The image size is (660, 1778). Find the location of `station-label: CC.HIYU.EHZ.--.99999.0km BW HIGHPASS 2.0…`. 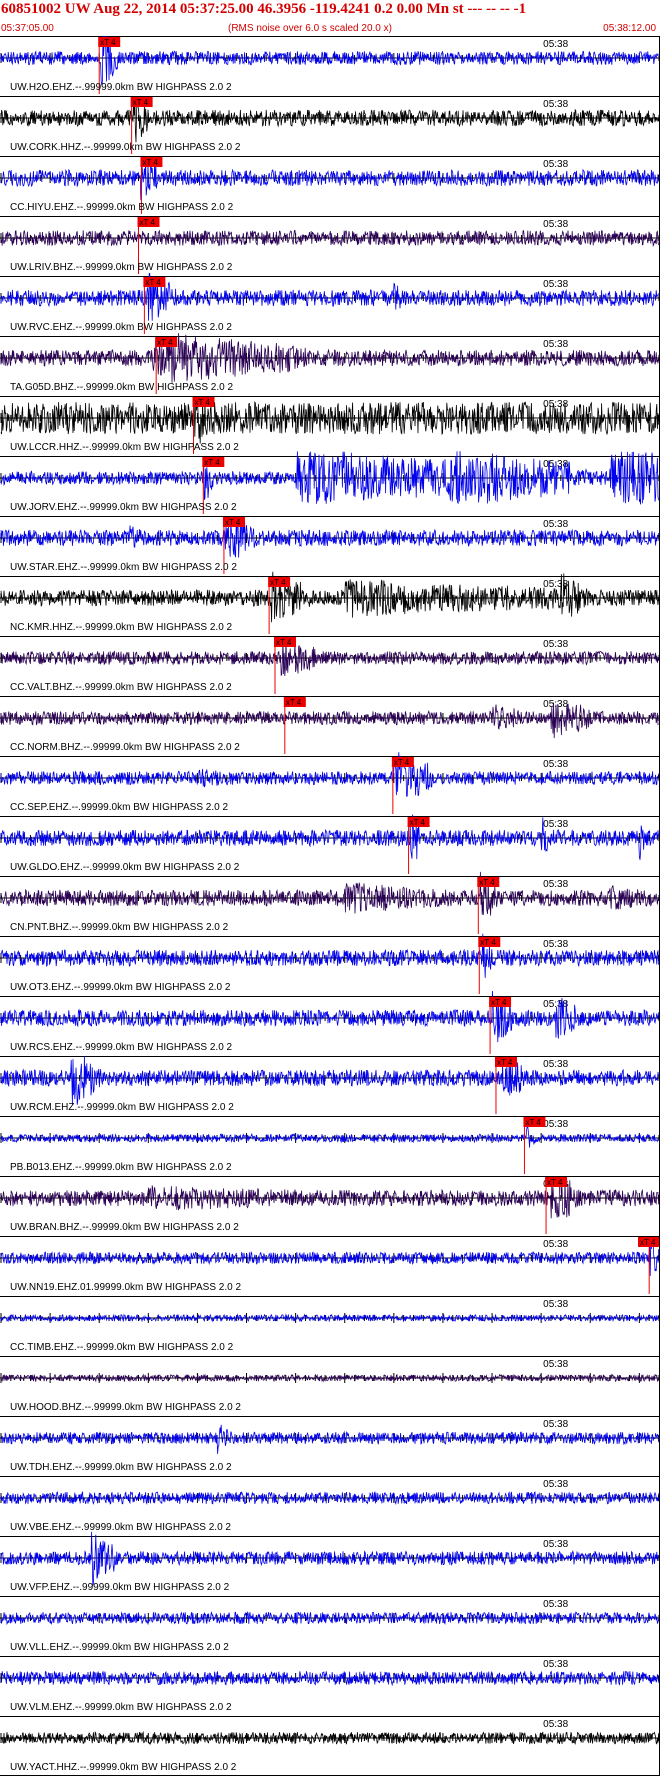

station-label: CC.HIYU.EHZ.--.99999.0km BW HIGHPASS 2.0… is located at coordinates (122, 207).